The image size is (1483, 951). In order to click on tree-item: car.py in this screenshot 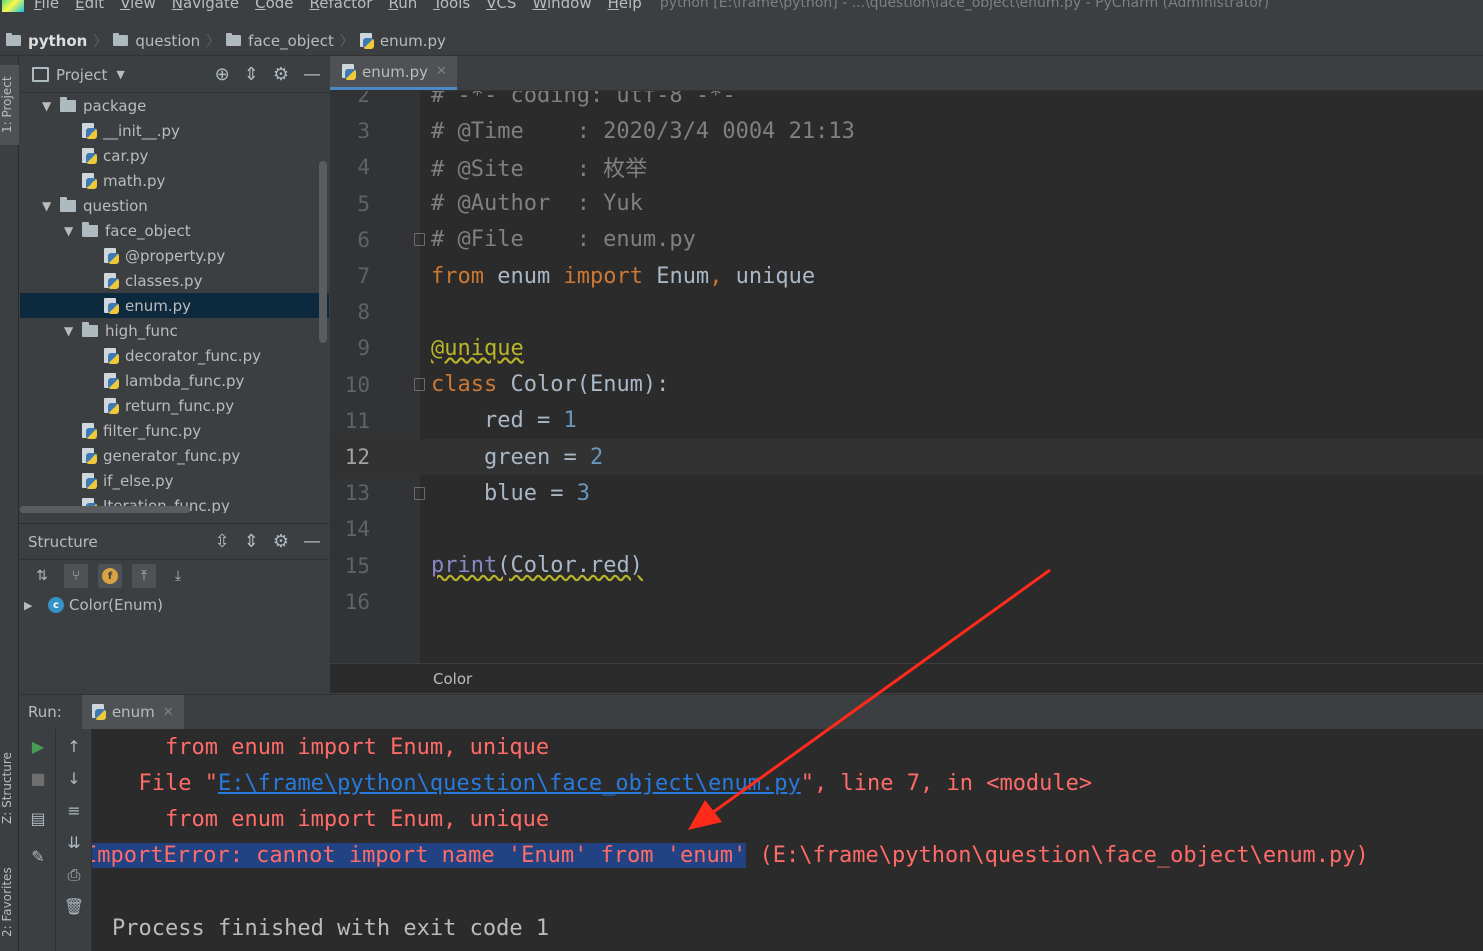, I will do `click(174, 155)`.